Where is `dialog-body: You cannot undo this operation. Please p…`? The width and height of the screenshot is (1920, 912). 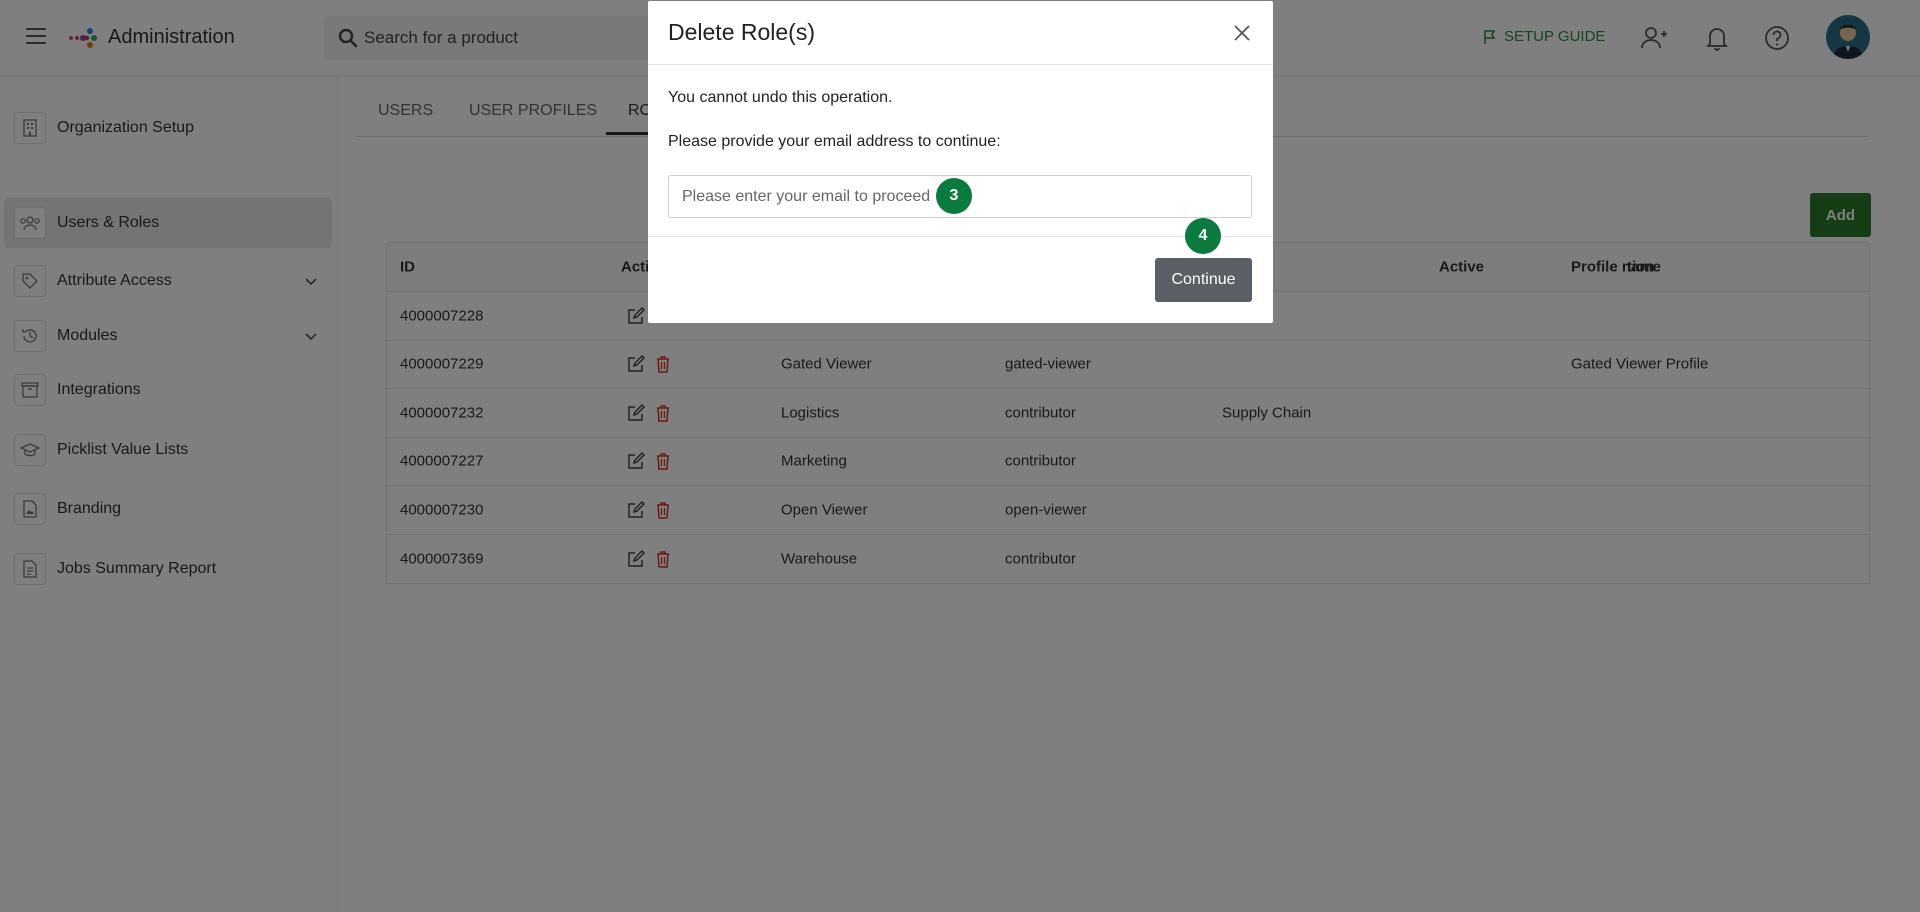 dialog-body: You cannot undo this operation. Please p… is located at coordinates (960, 151).